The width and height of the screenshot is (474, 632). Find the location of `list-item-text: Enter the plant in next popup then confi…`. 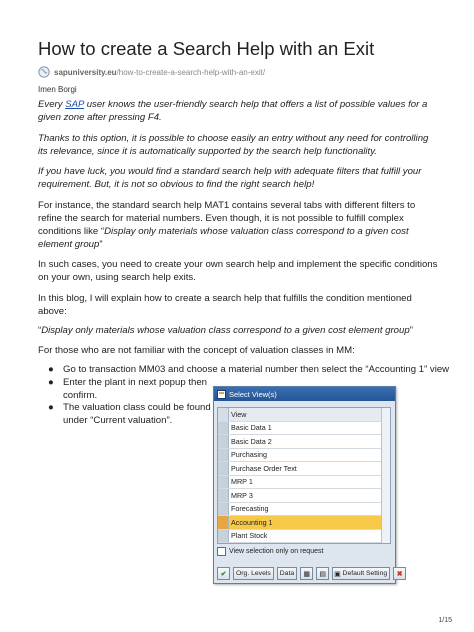

list-item-text: Enter the plant in next popup then confi… is located at coordinates (135, 388).